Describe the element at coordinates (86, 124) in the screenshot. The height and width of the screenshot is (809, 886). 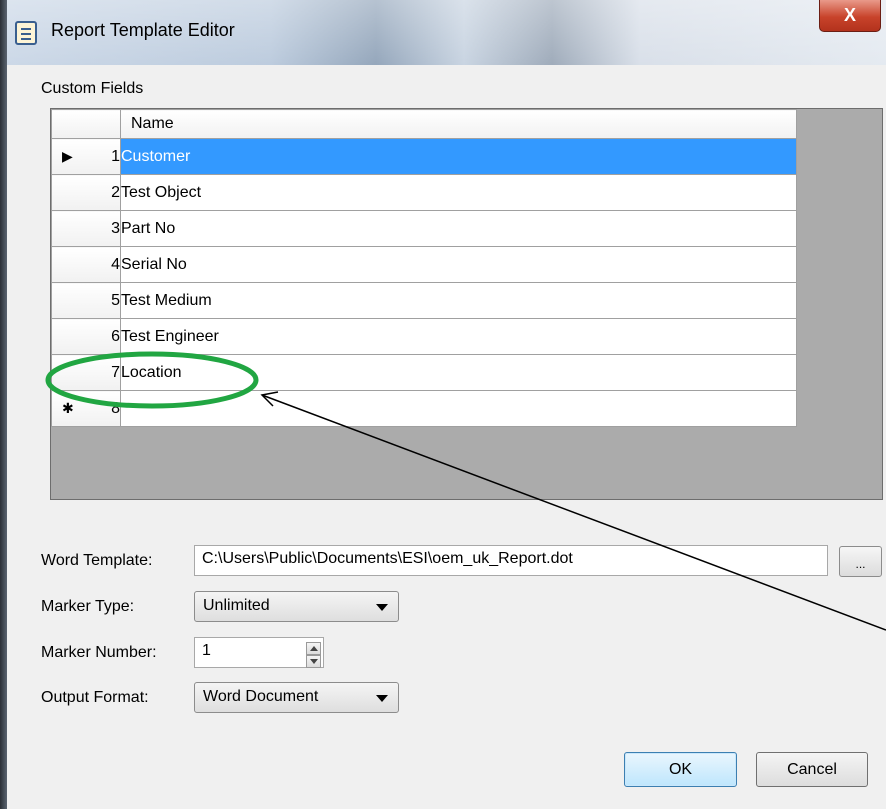
I see `row-header-corner` at that location.